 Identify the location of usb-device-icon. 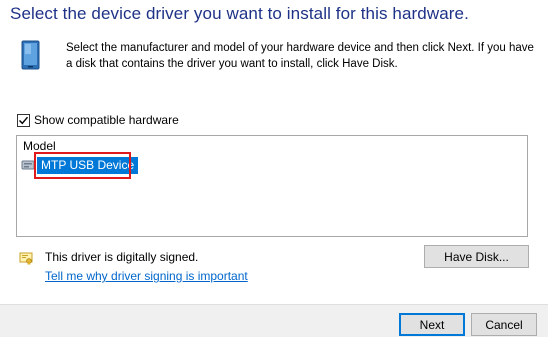
(28, 165).